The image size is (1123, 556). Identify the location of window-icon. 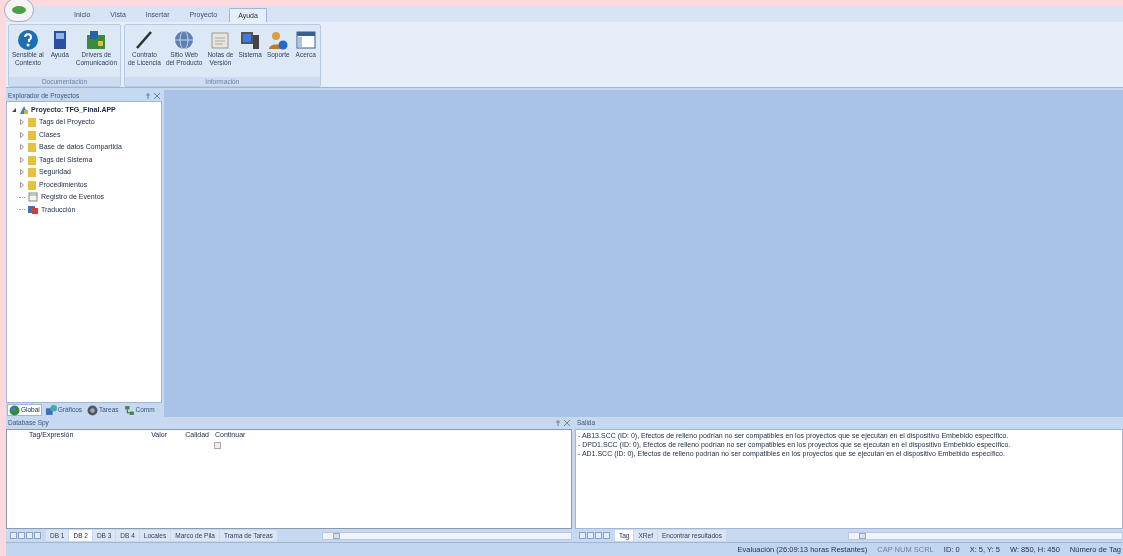
(305, 40).